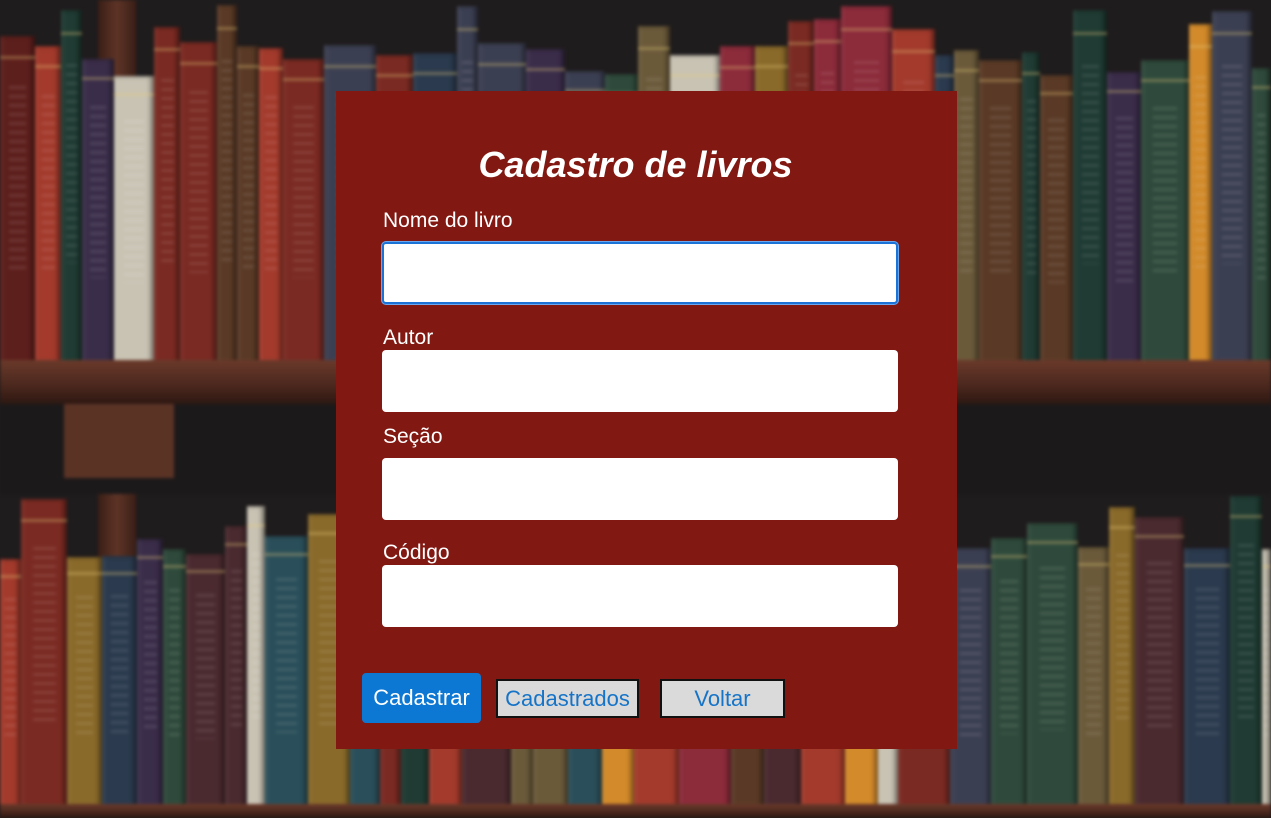 The height and width of the screenshot is (818, 1271). I want to click on author-label: Autor, so click(408, 337).